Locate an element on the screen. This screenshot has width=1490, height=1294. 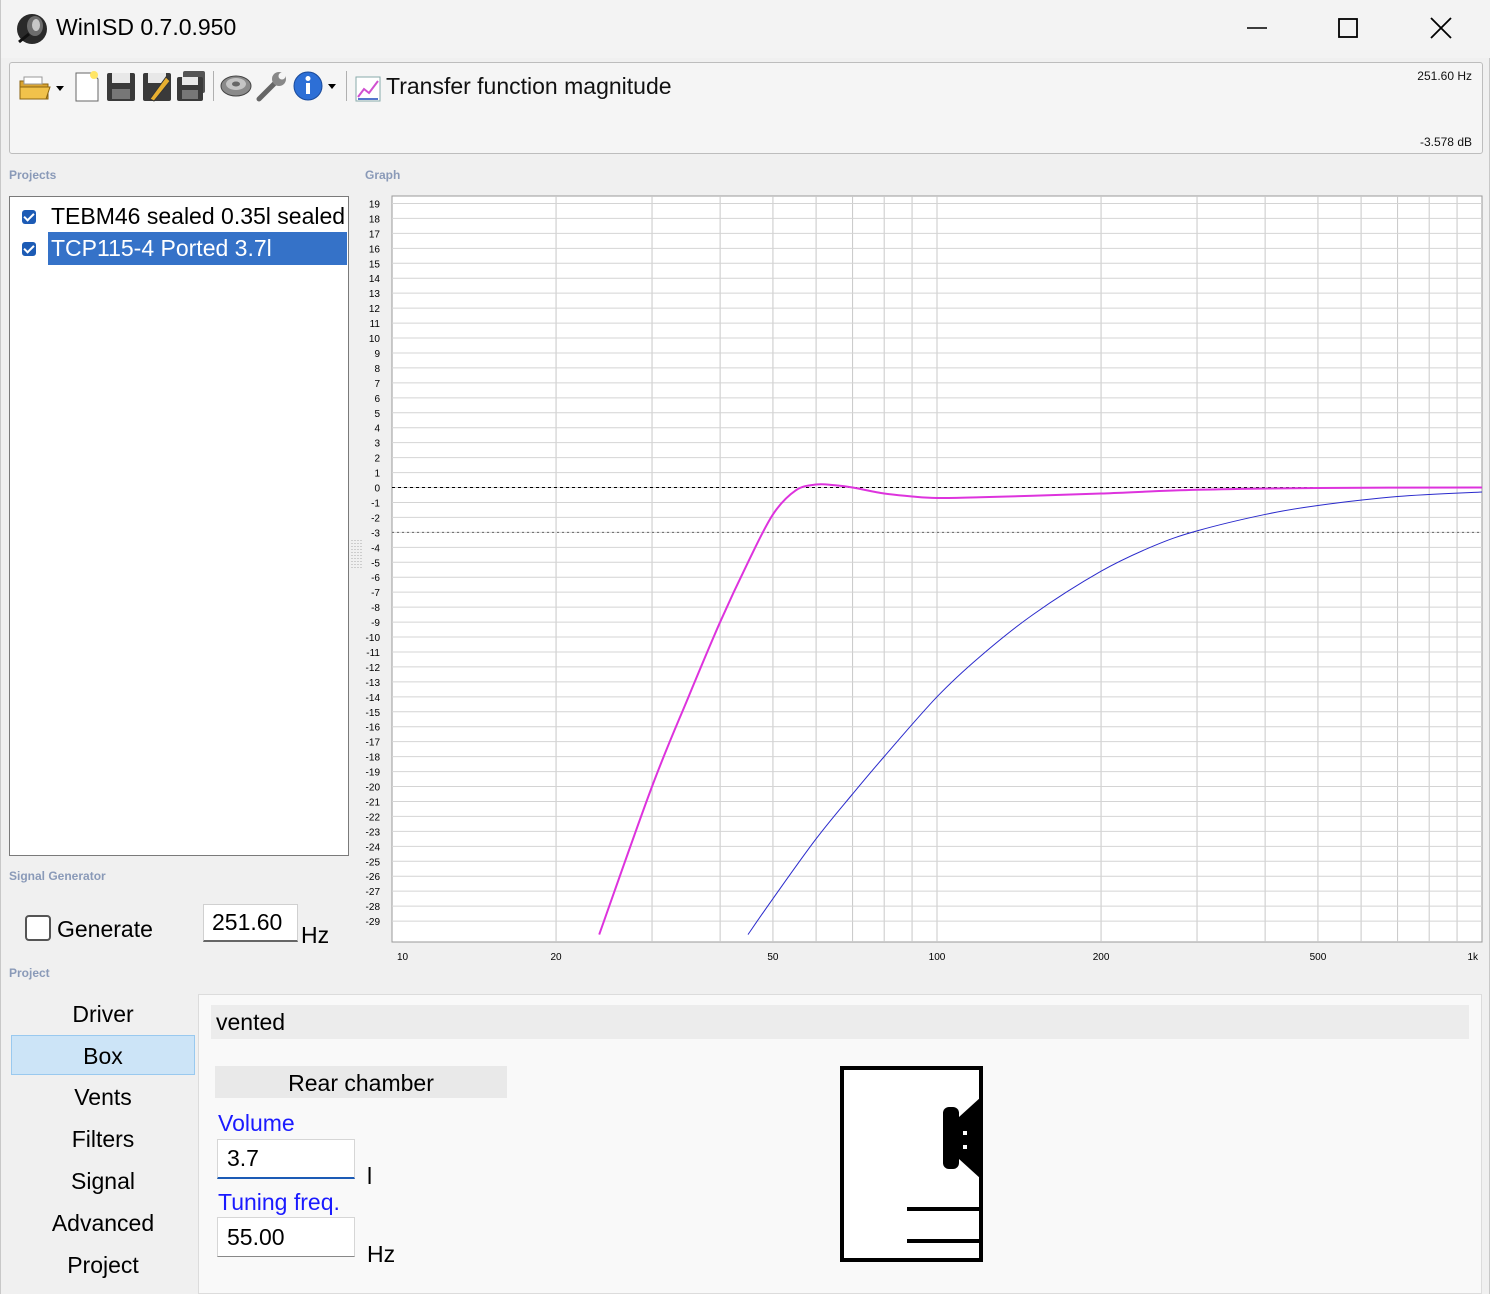
volume-label: Volume is located at coordinates (256, 1123).